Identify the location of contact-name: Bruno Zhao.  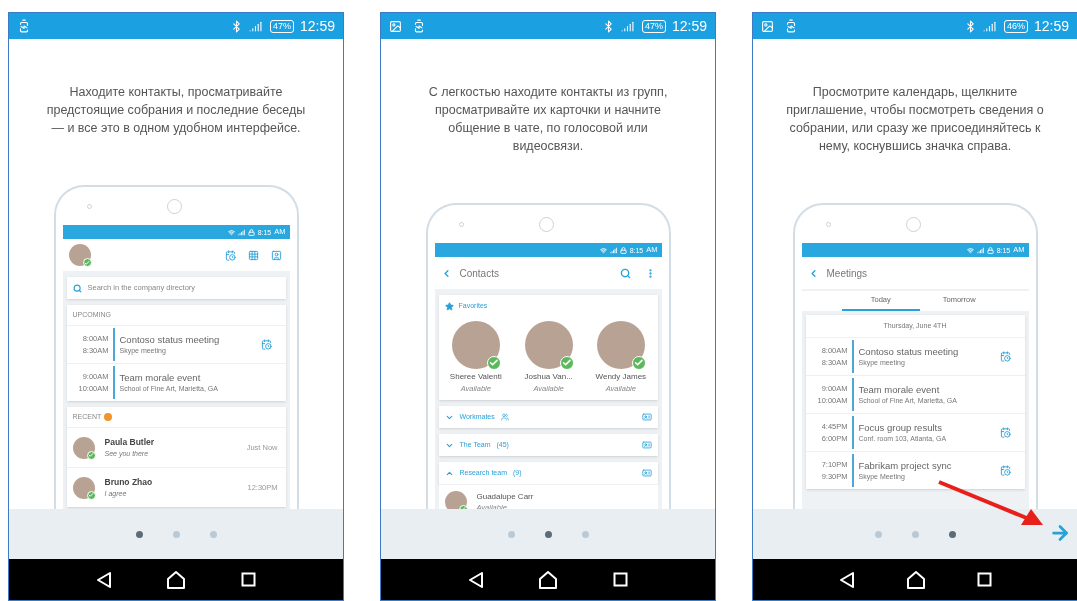
(129, 482).